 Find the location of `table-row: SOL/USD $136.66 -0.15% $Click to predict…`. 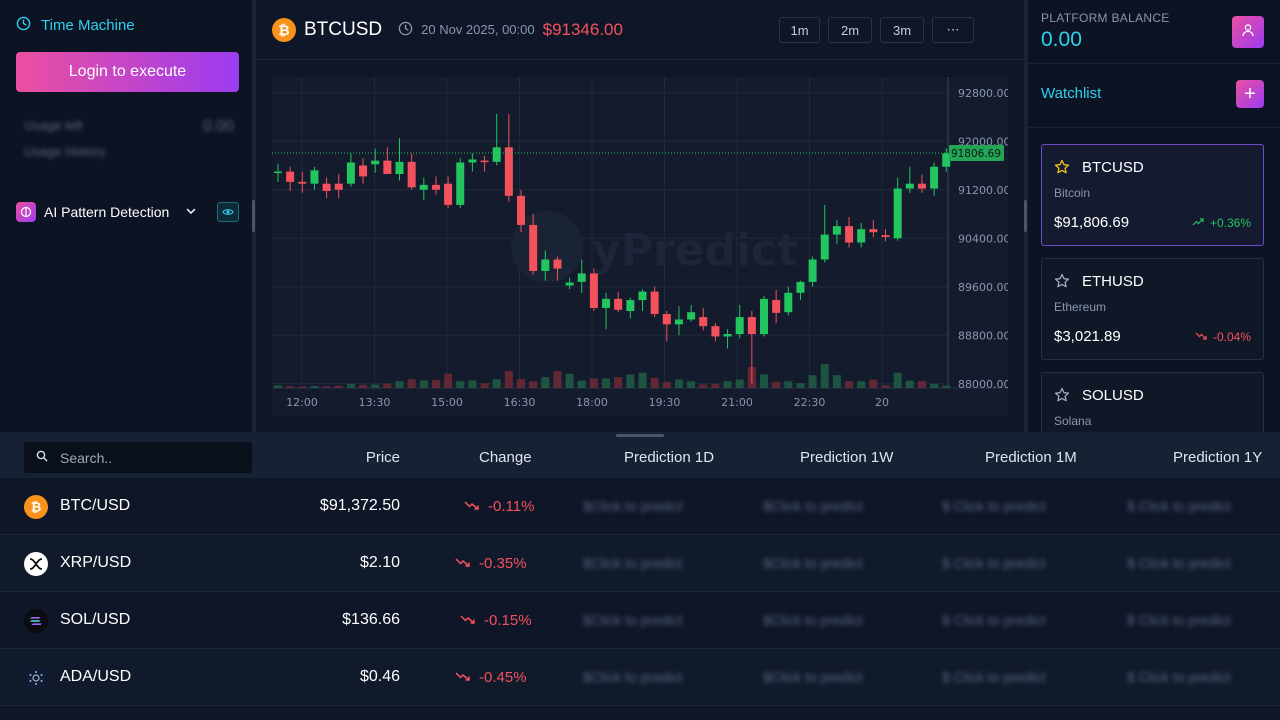

table-row: SOL/USD $136.66 -0.15% $Click to predict… is located at coordinates (640, 620).